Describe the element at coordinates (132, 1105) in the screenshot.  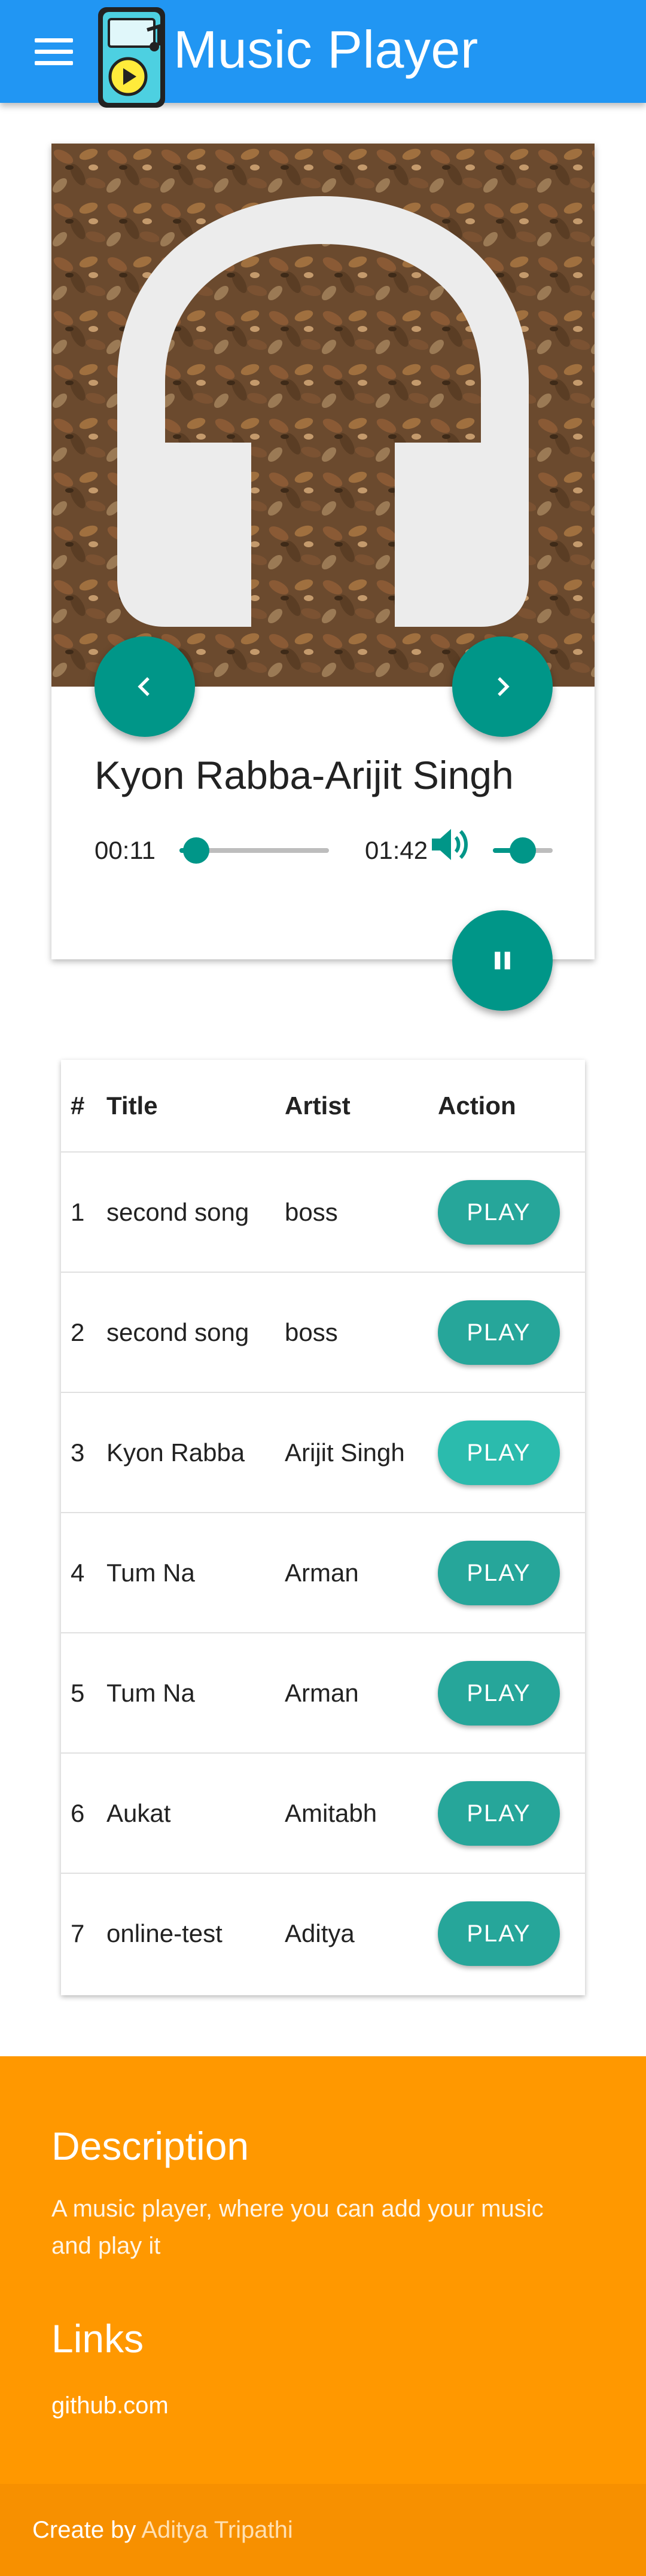
I see `column-header-title: Title` at that location.